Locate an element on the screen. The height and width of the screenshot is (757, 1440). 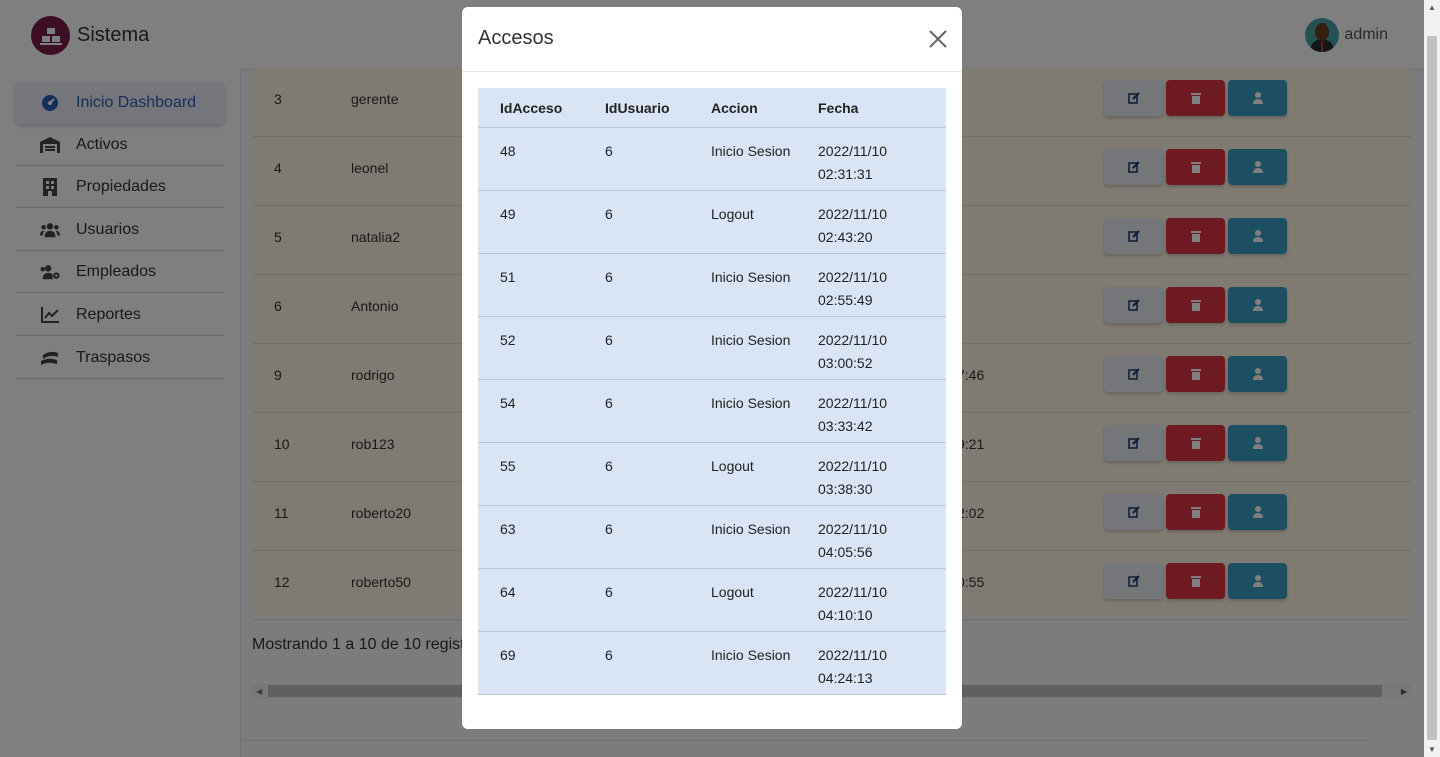
table-row: 54 6 Inicio Sesion 2022/11/10 03:33:42 is located at coordinates (712, 411).